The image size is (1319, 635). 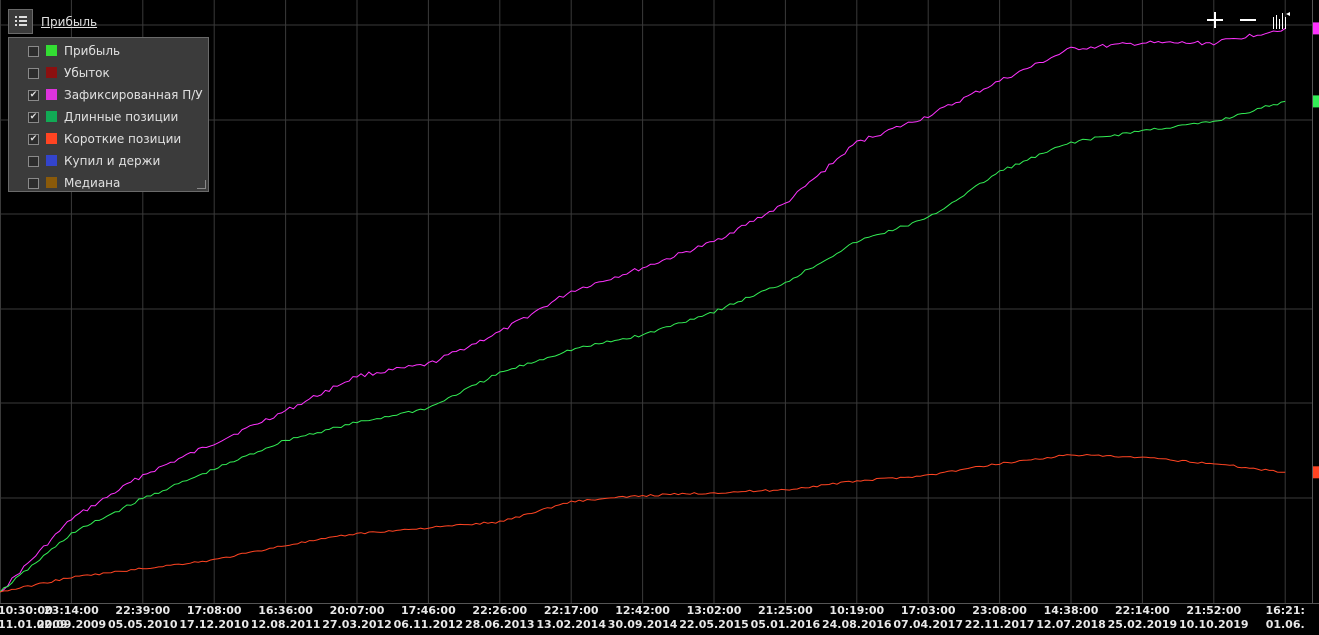 What do you see at coordinates (285, 610) in the screenshot?
I see `x-tick-time: 16:36:00` at bounding box center [285, 610].